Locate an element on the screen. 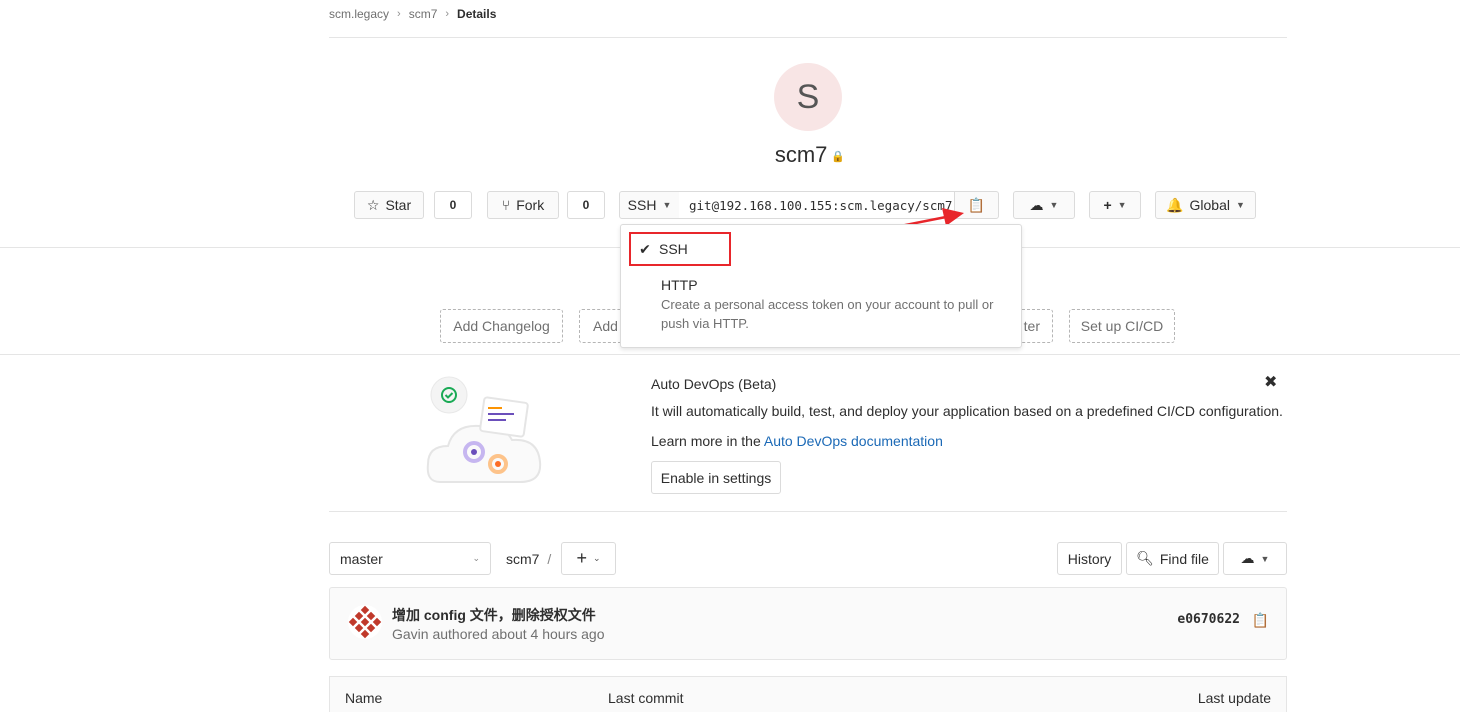  menu-item-ssh: ✔ SSH is located at coordinates (680, 249).